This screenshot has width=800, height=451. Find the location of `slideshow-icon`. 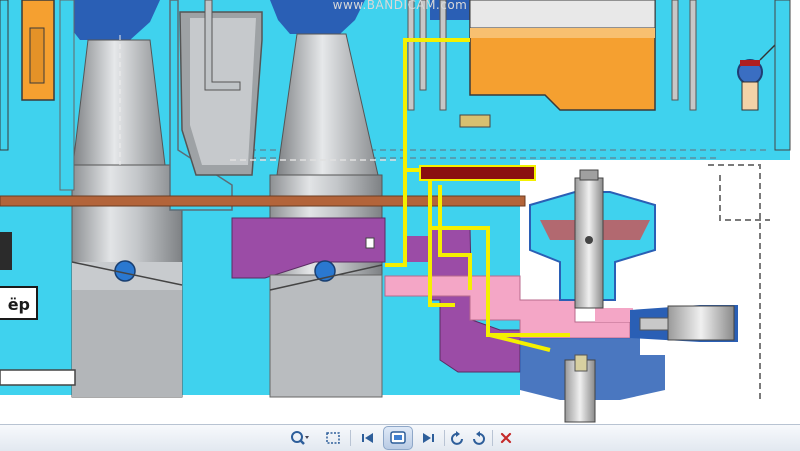

slideshow-icon is located at coordinates (398, 438).